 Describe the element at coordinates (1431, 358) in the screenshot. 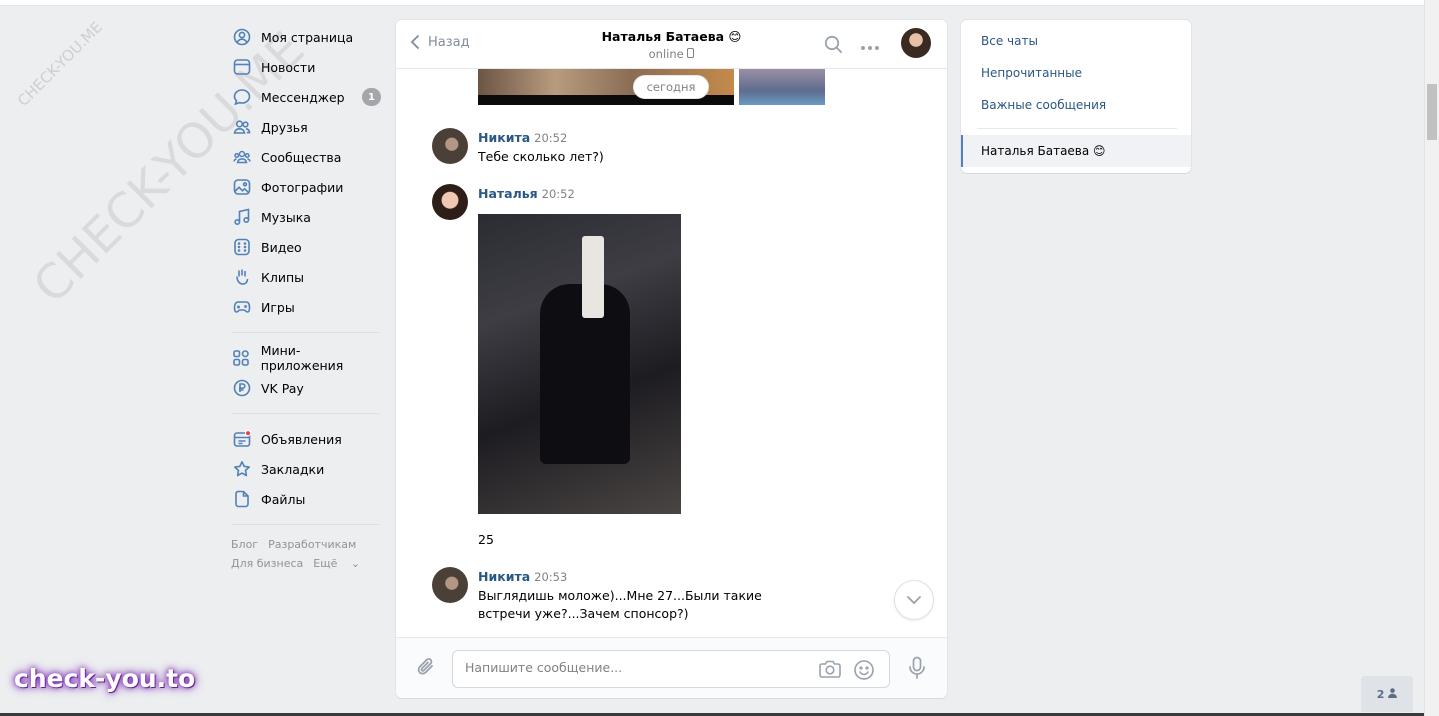

I see `page-scrollbar` at that location.